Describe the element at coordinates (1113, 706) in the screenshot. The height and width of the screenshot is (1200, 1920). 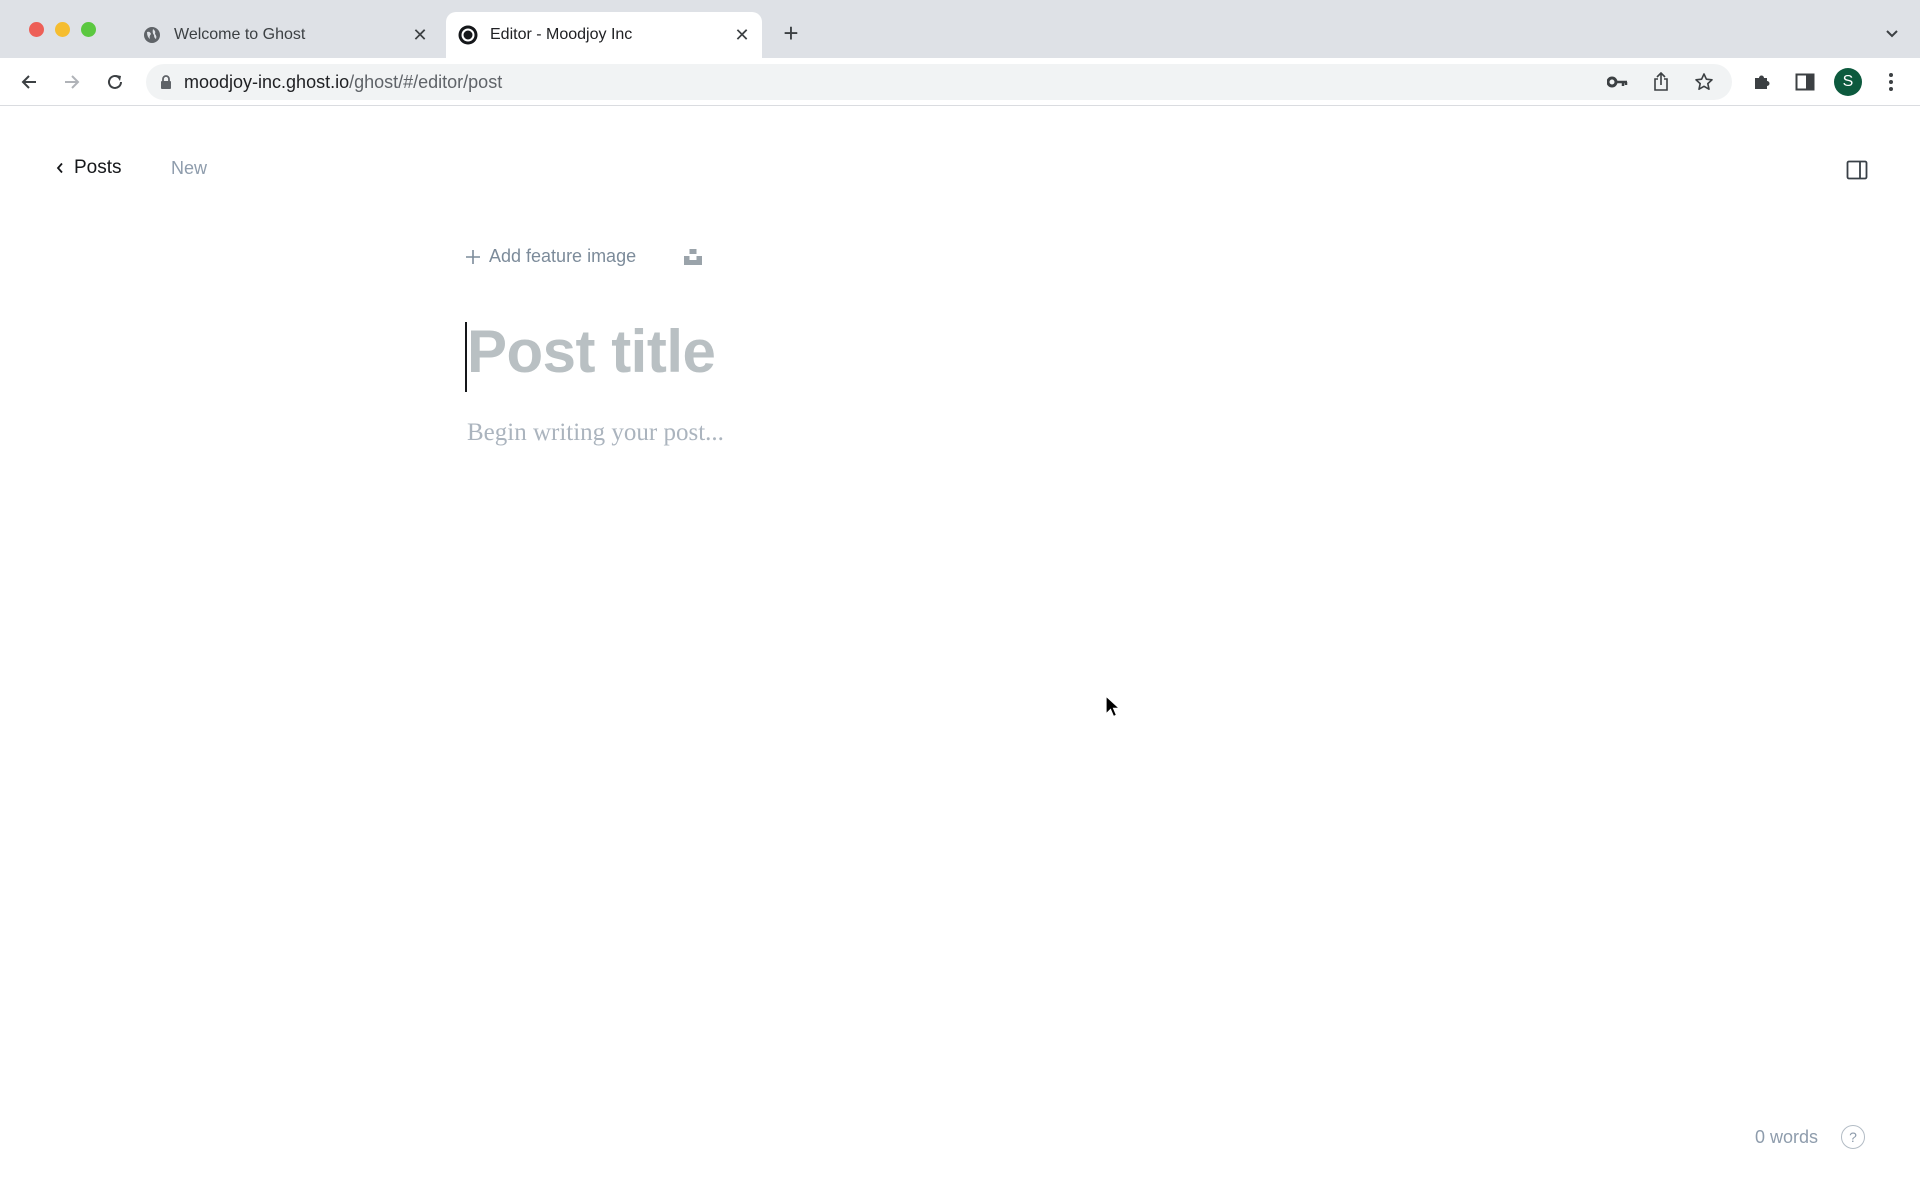
I see `mouse-pointer-icon` at that location.